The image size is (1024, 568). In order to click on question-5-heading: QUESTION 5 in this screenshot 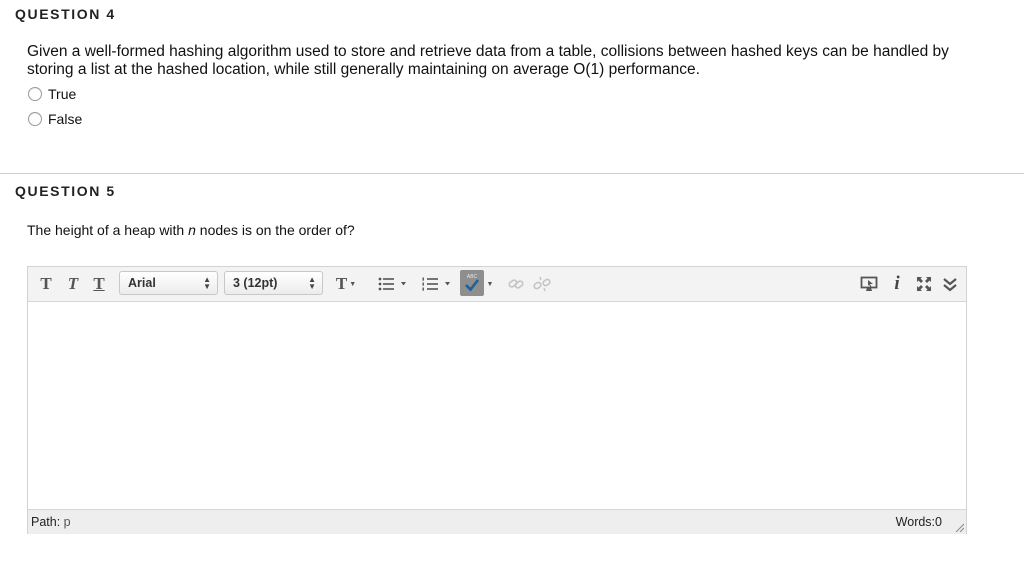, I will do `click(65, 191)`.